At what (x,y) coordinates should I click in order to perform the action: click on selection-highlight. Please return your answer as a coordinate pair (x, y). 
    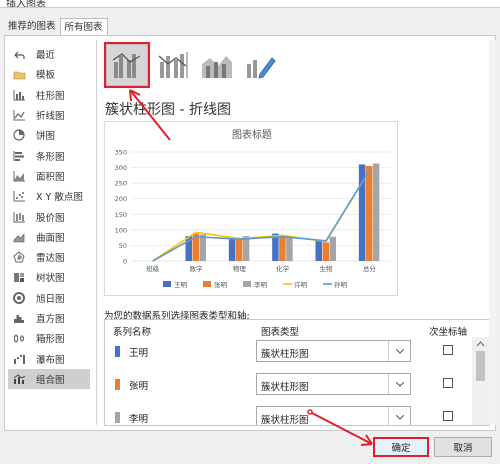
    Looking at the image, I should click on (127, 65).